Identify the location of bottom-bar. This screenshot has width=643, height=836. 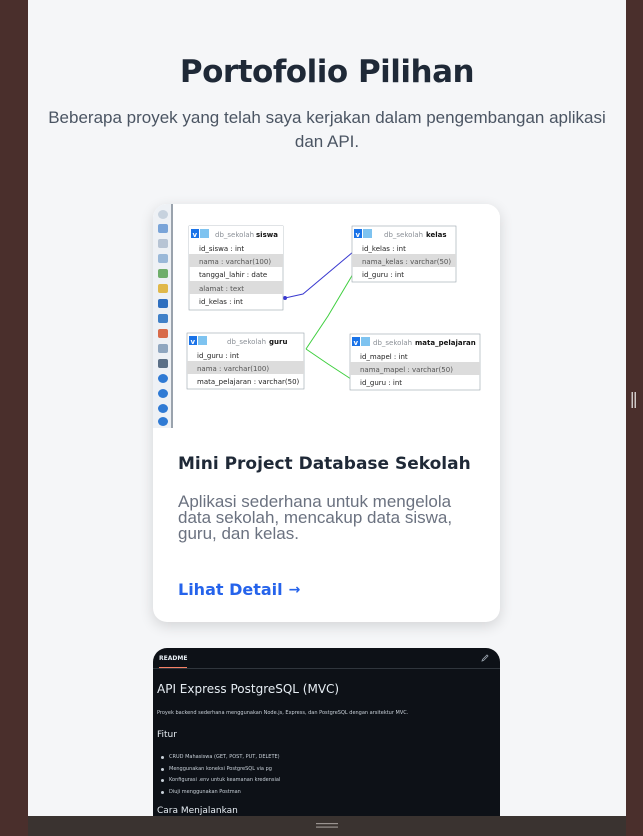
(327, 826).